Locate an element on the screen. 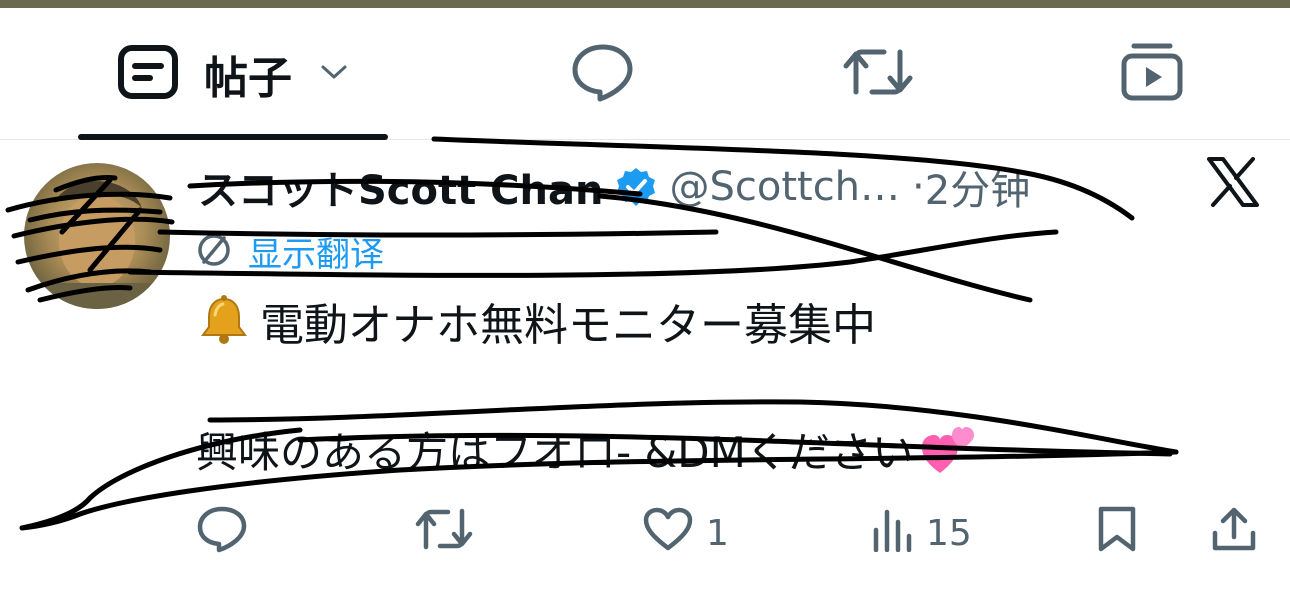  display-name: スコットScott Chan is located at coordinates (400, 187).